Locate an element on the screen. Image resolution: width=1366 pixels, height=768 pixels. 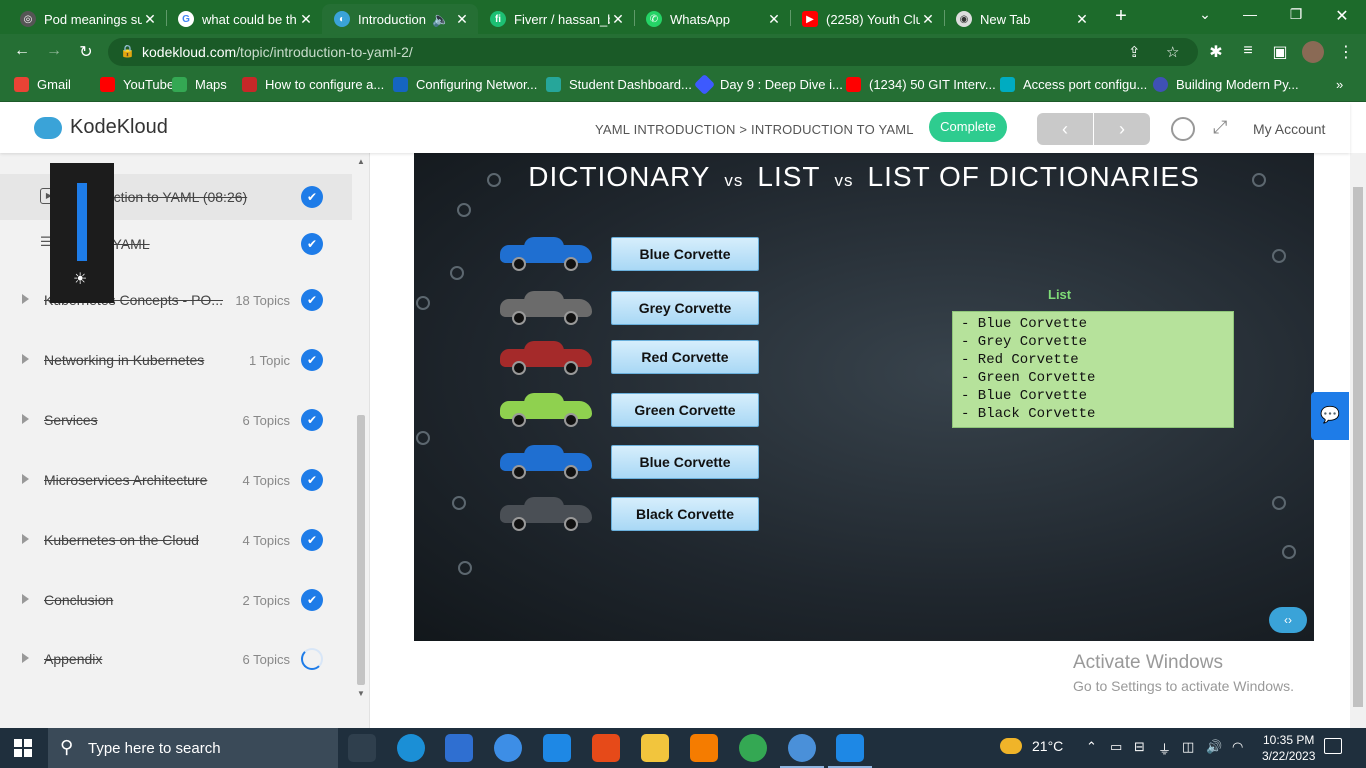
complete-button: Complete is located at coordinates (968, 127).